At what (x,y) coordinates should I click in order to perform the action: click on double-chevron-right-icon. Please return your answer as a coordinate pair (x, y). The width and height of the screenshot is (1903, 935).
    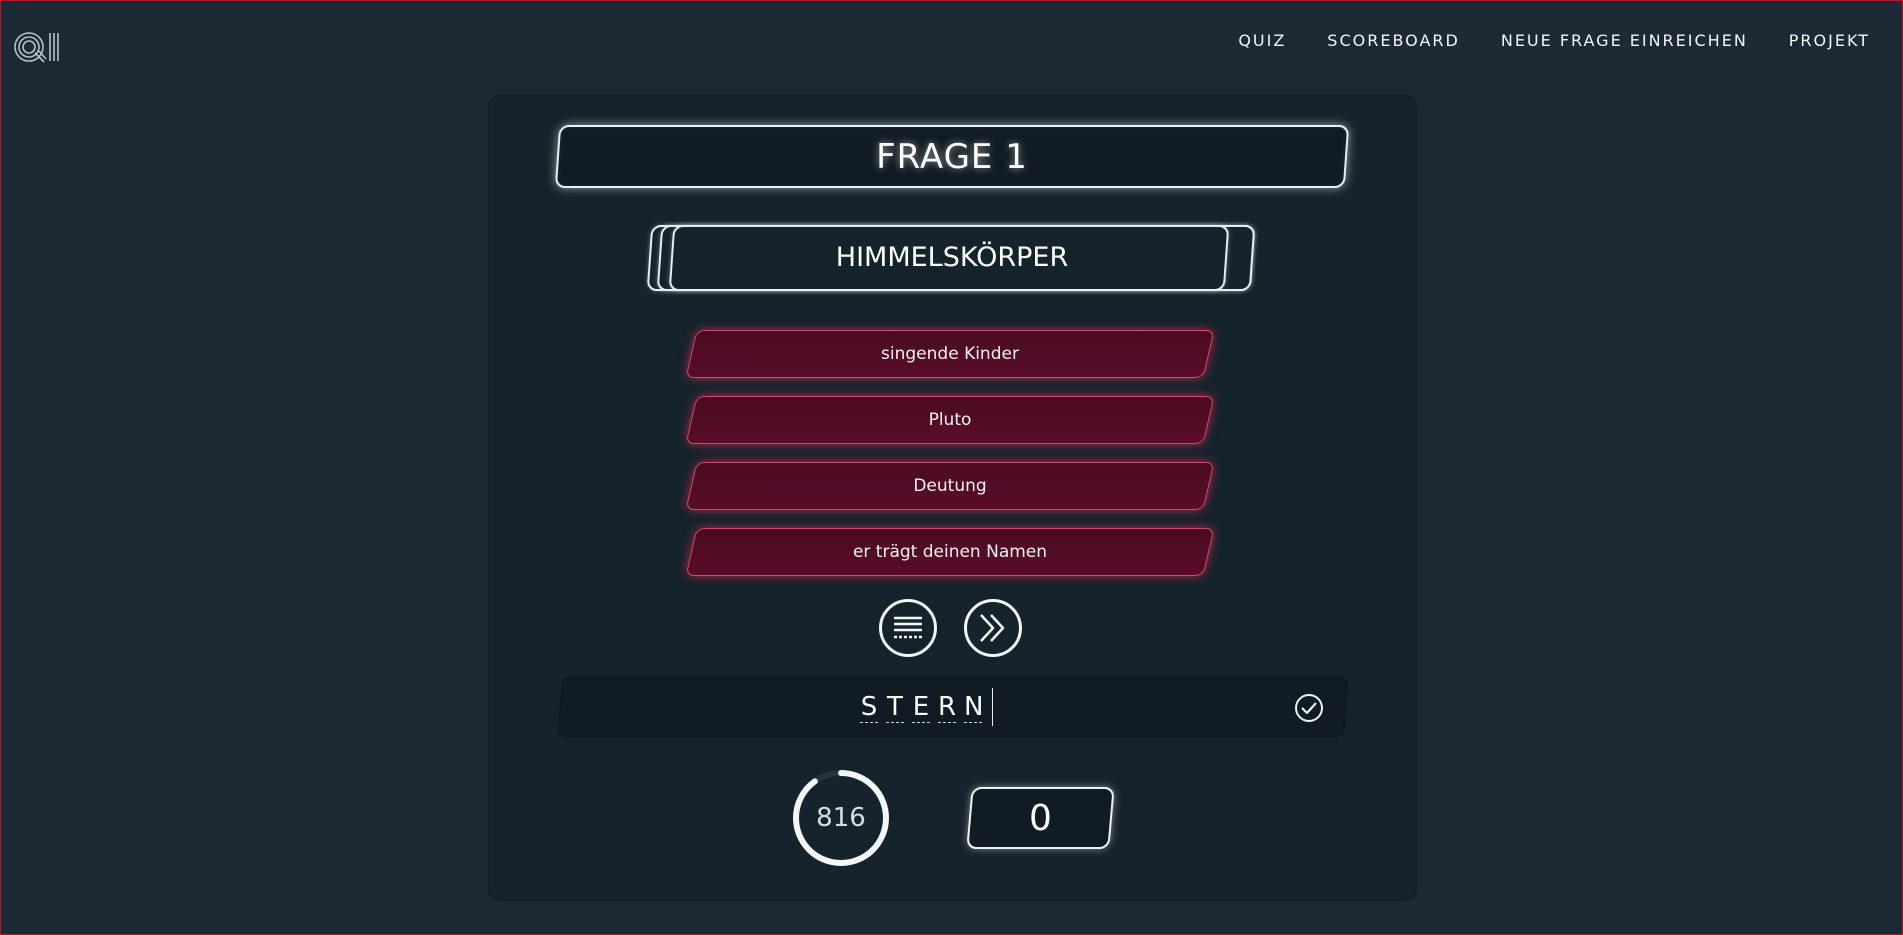
    Looking at the image, I should click on (992, 628).